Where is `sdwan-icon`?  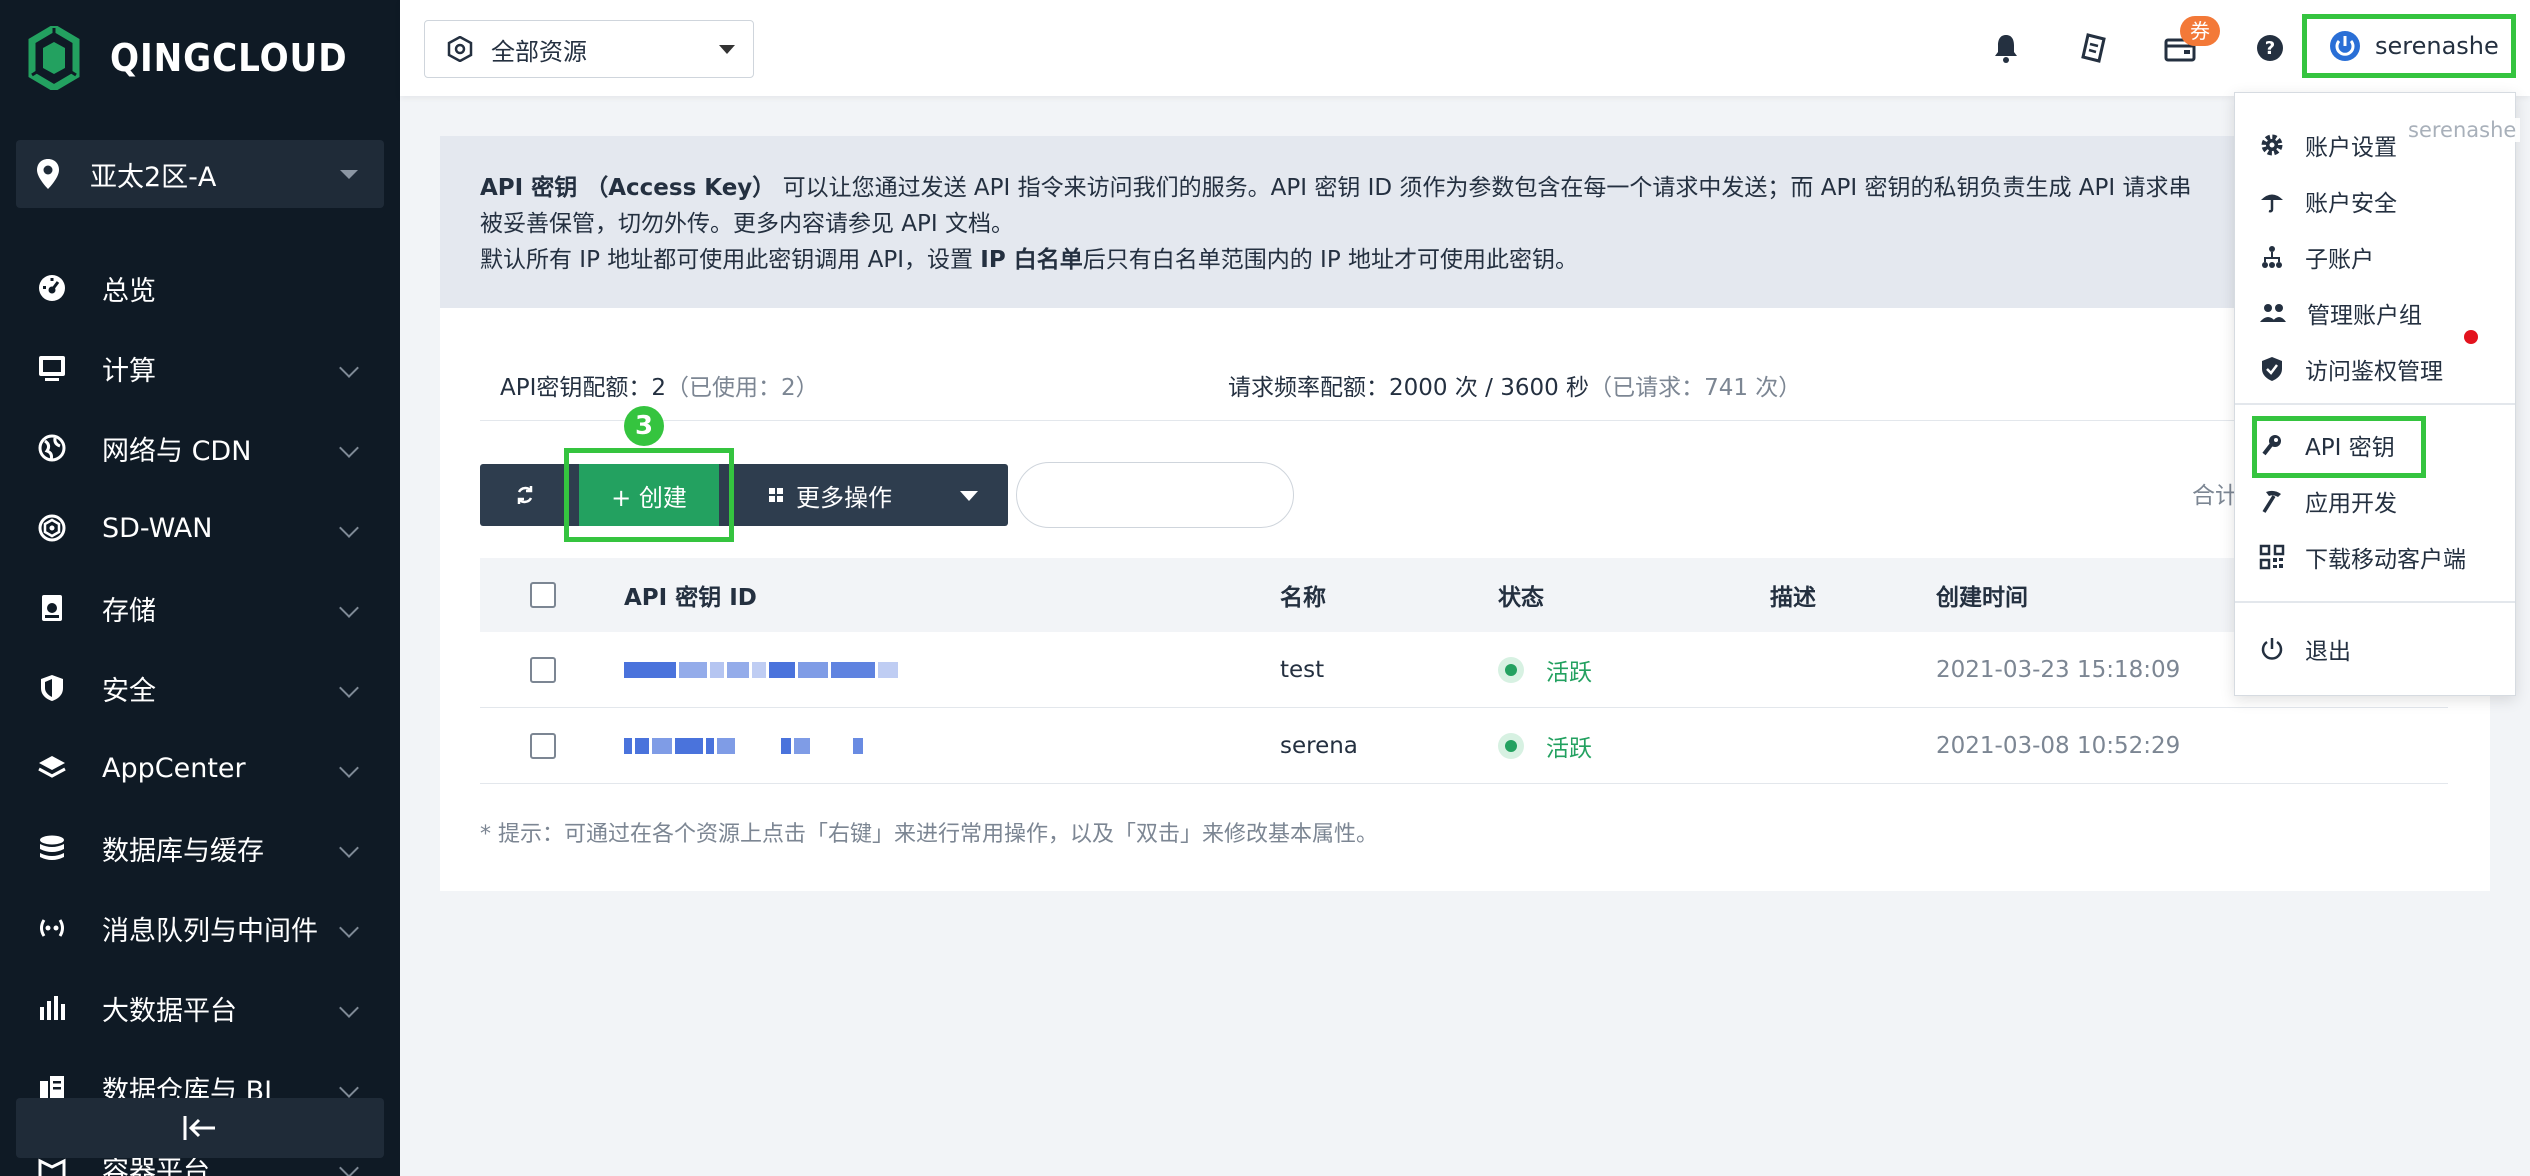 sdwan-icon is located at coordinates (52, 528).